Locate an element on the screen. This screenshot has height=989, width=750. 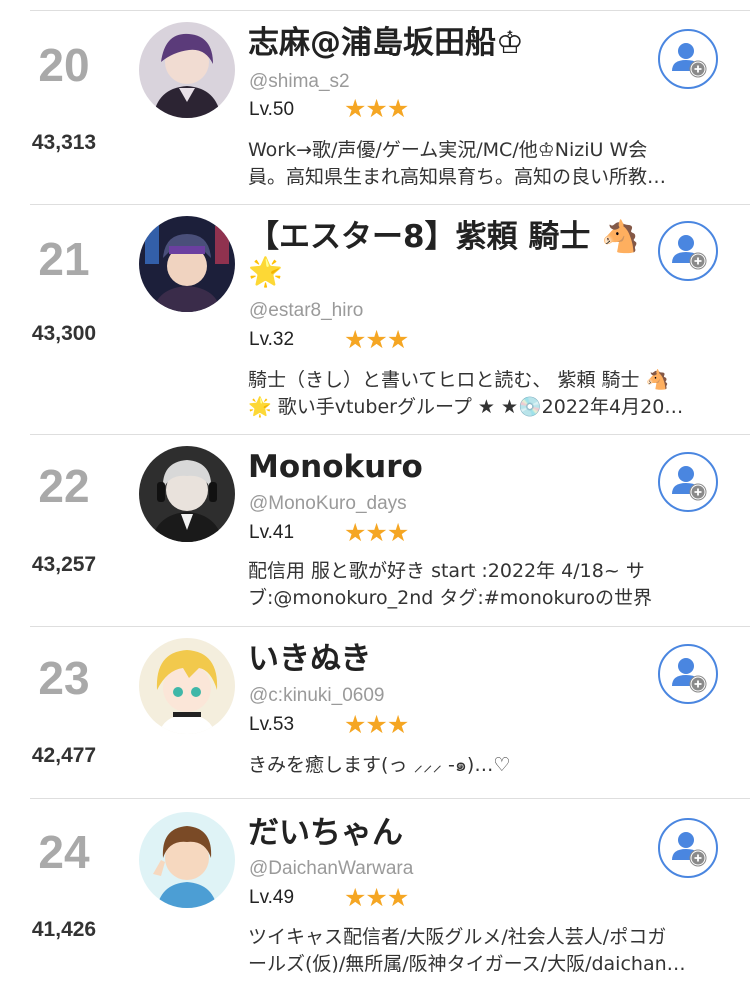
user-name: だいちゃん is located at coordinates (445, 833).